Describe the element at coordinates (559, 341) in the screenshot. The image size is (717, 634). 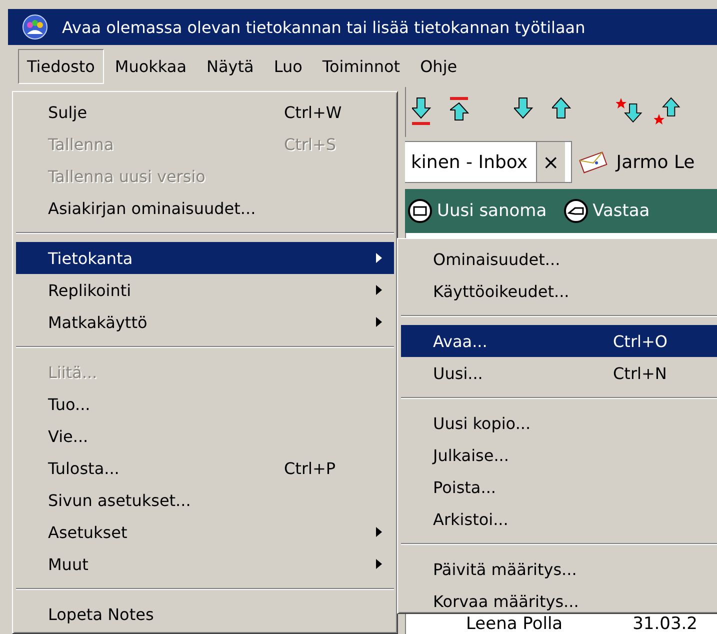
I see `menu-item: Avaa... Ctrl+O` at that location.